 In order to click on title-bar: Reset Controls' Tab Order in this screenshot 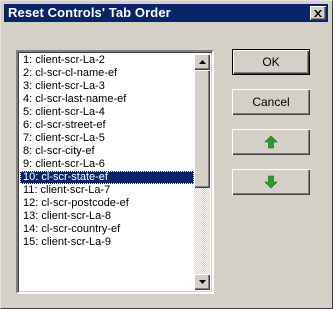, I will do `click(166, 13)`.